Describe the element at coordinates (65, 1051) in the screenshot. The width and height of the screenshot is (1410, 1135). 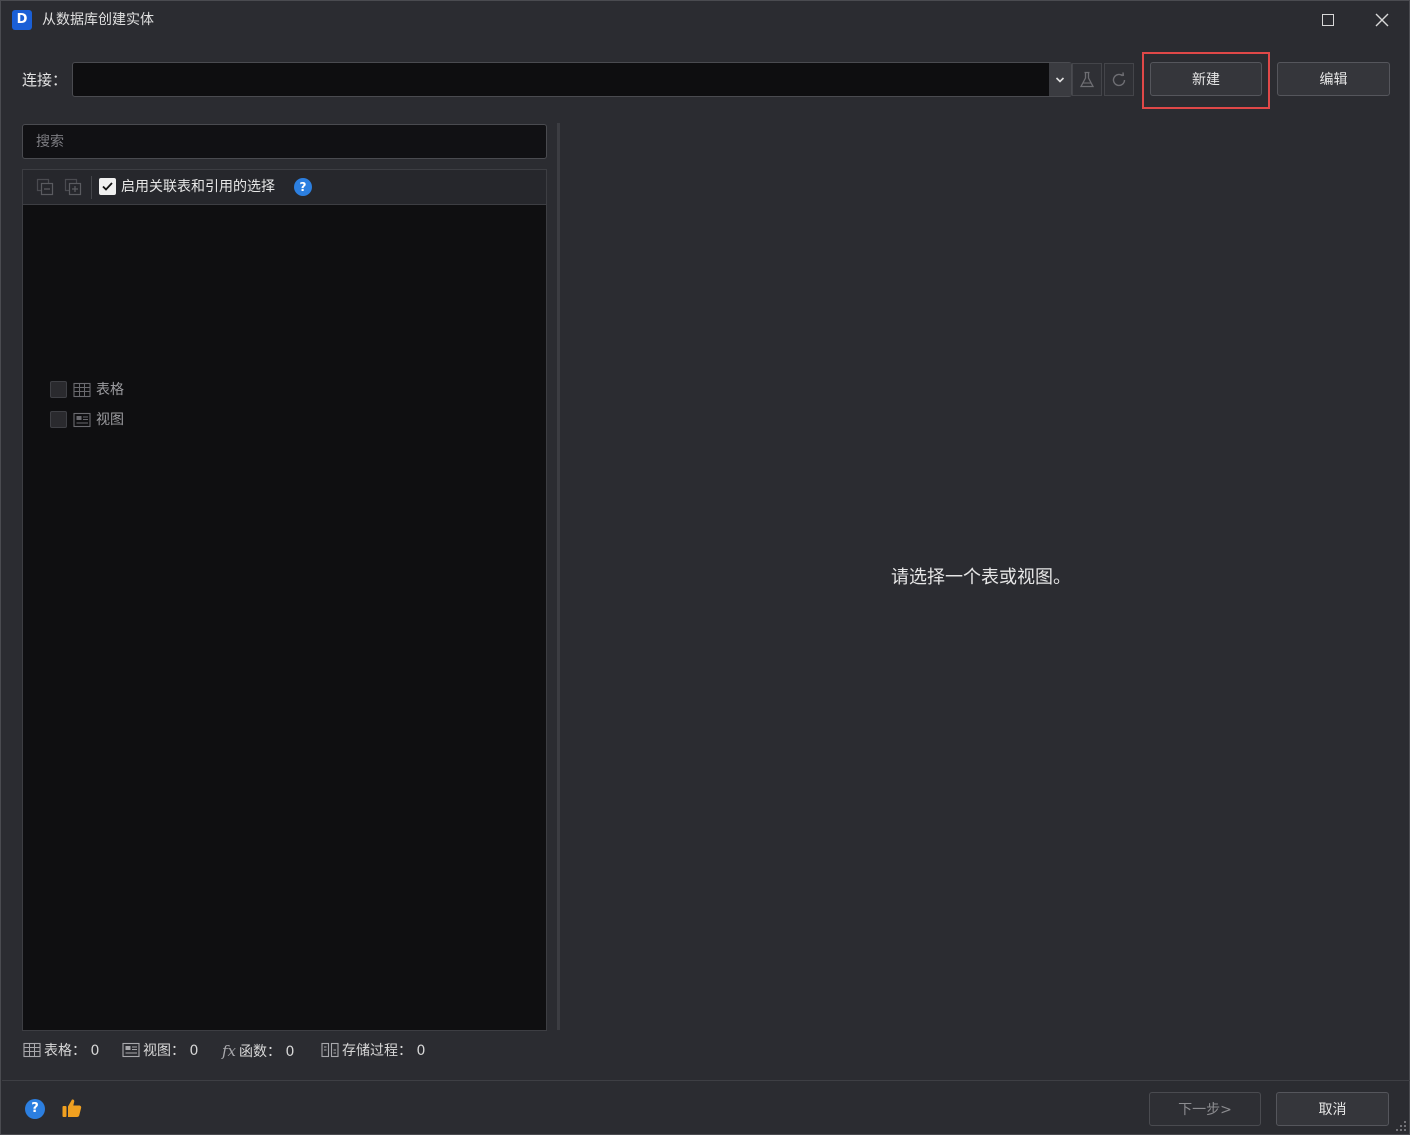
I see `tables-count-label: 表格：` at that location.